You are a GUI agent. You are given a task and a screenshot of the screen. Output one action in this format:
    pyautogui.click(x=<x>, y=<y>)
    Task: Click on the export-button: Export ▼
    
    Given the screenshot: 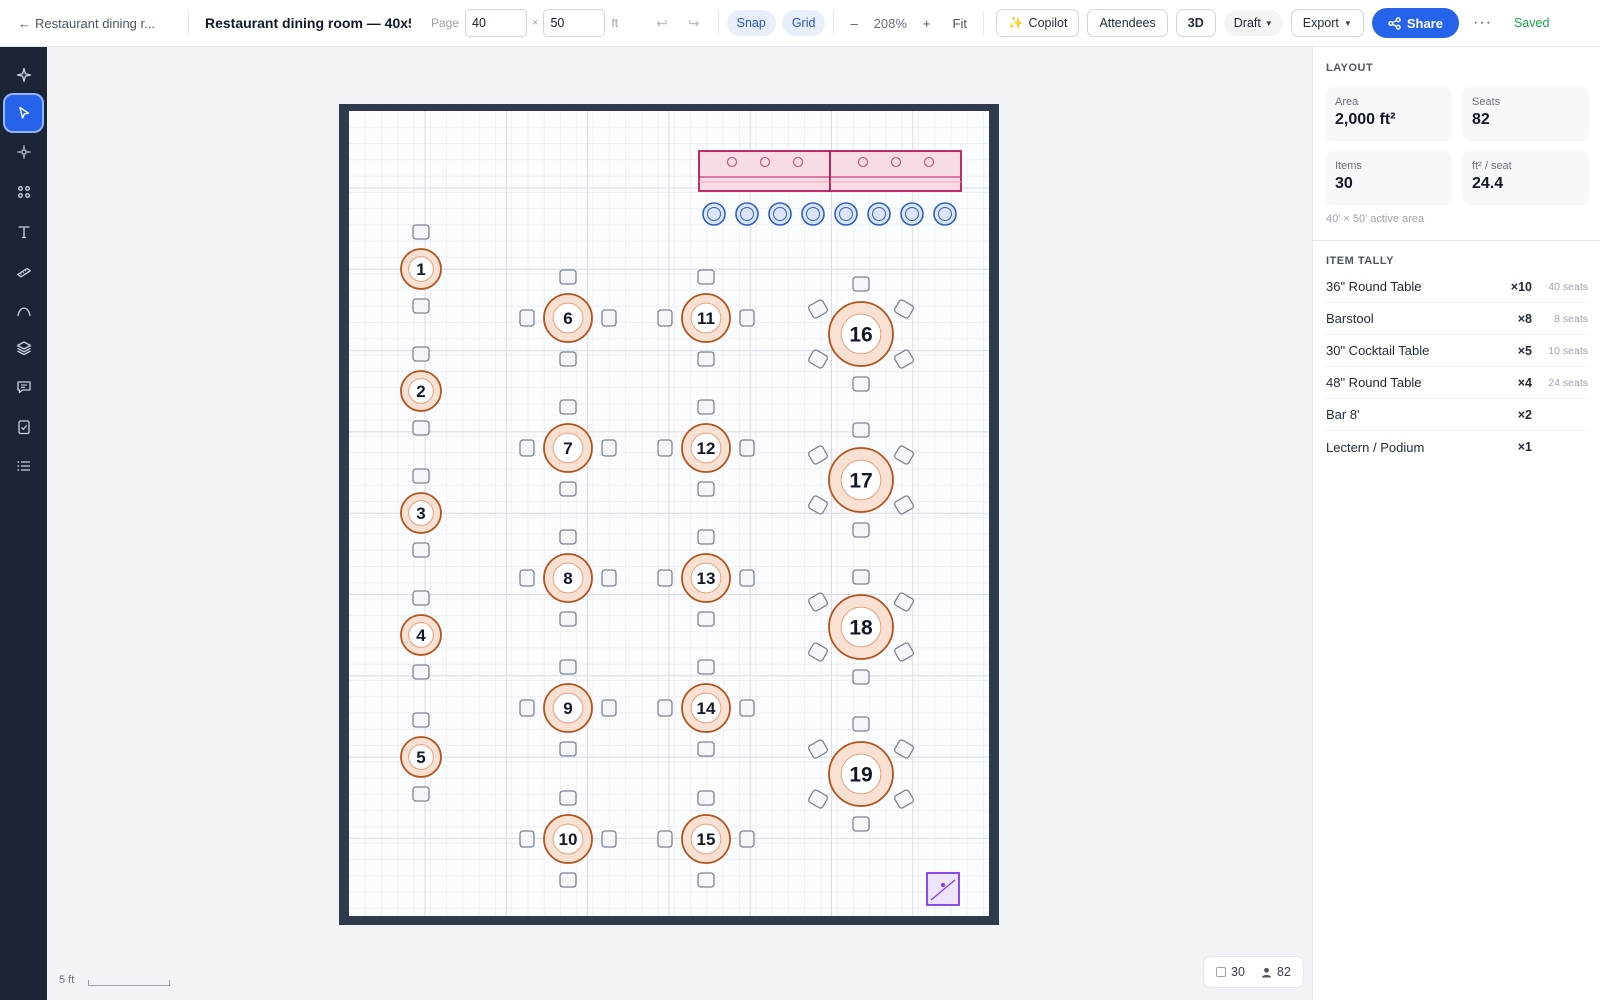 What is the action you would take?
    pyautogui.click(x=1327, y=23)
    